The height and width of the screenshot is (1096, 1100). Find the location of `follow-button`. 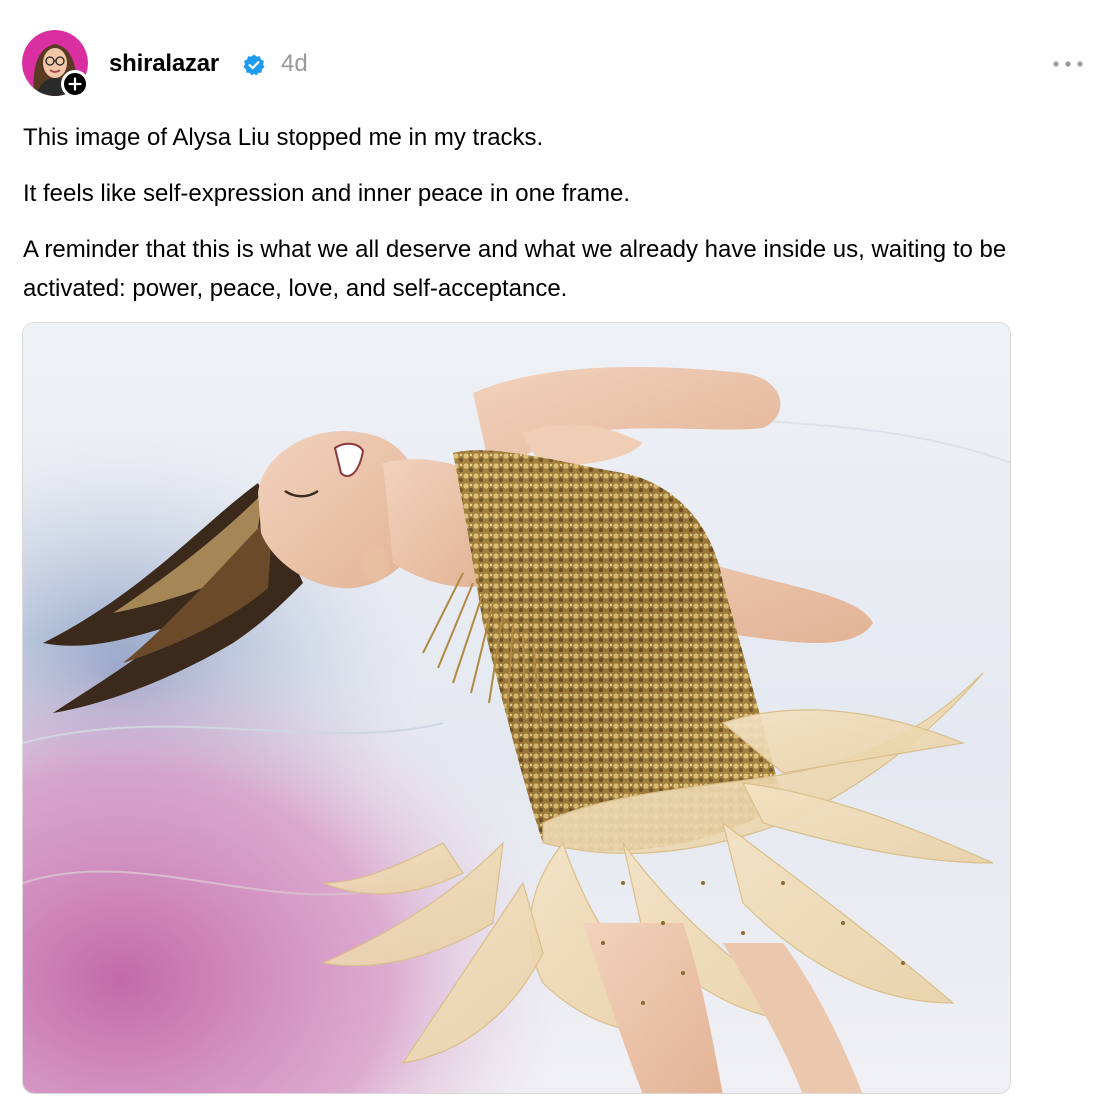

follow-button is located at coordinates (75, 84).